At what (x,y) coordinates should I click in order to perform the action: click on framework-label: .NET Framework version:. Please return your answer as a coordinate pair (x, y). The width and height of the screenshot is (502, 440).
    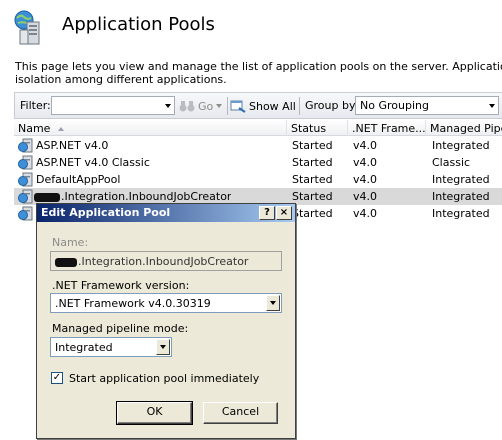
    Looking at the image, I should click on (121, 285).